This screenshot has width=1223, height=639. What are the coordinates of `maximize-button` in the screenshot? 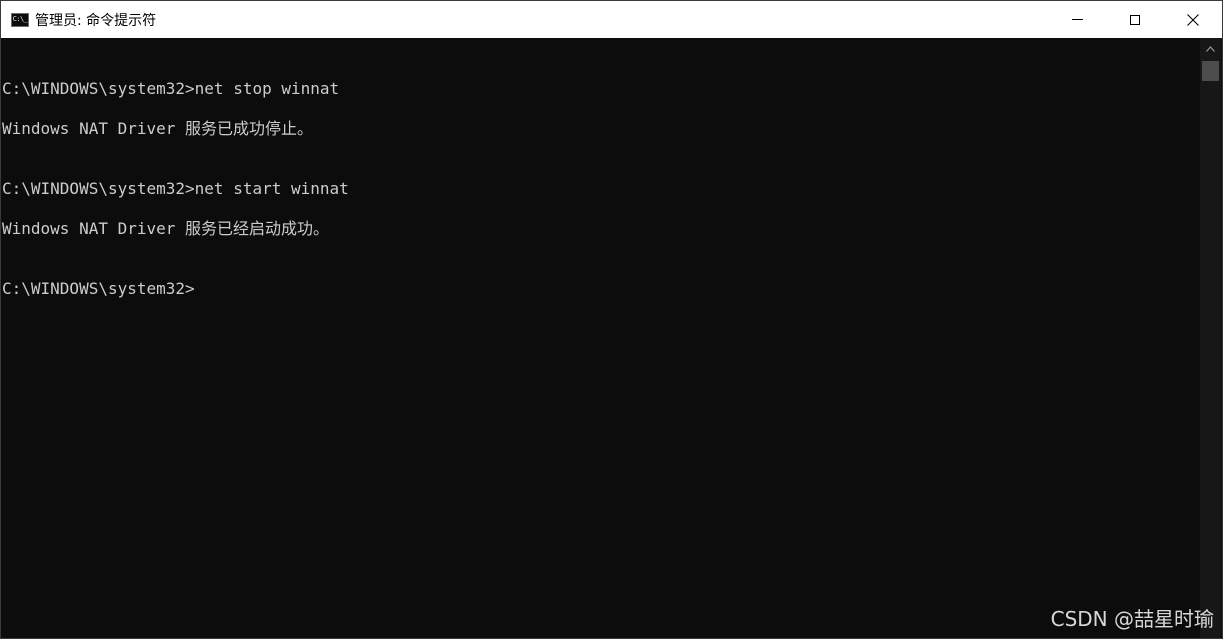 It's located at (1135, 19).